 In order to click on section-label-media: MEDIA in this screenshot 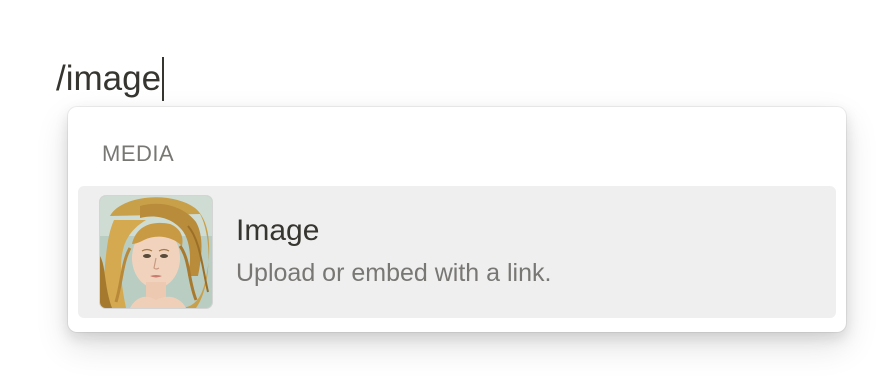, I will do `click(138, 153)`.